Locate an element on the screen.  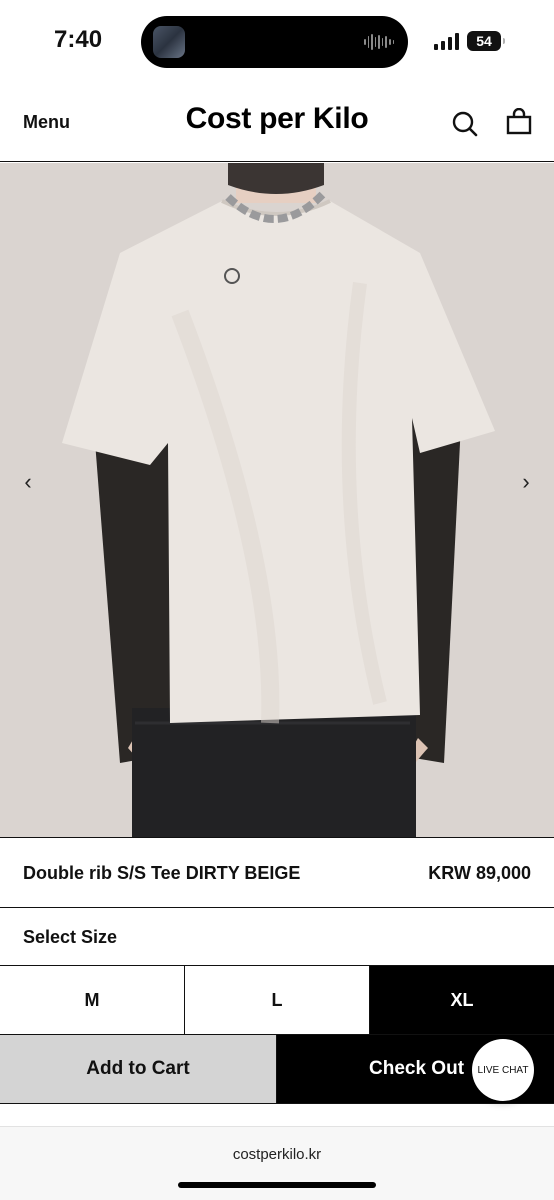
action-buttons: Add to Cart Check Out is located at coordinates (277, 1069).